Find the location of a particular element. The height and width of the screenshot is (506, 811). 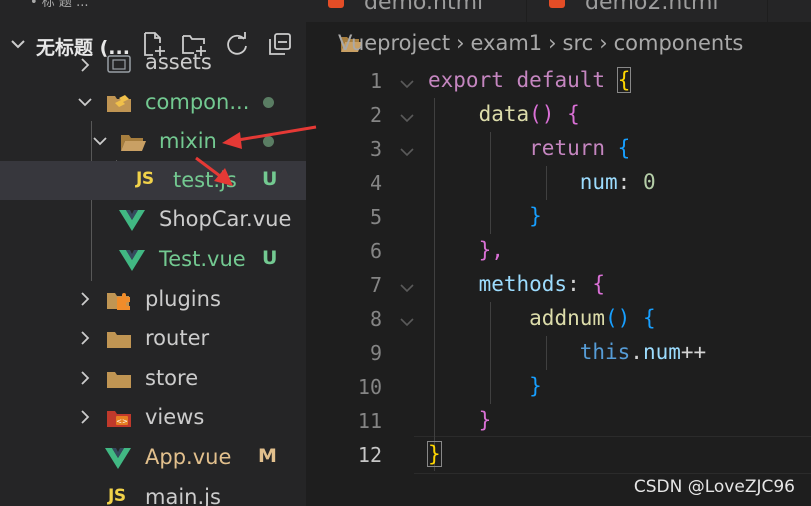

code-token-paren: () is located at coordinates (542, 114).